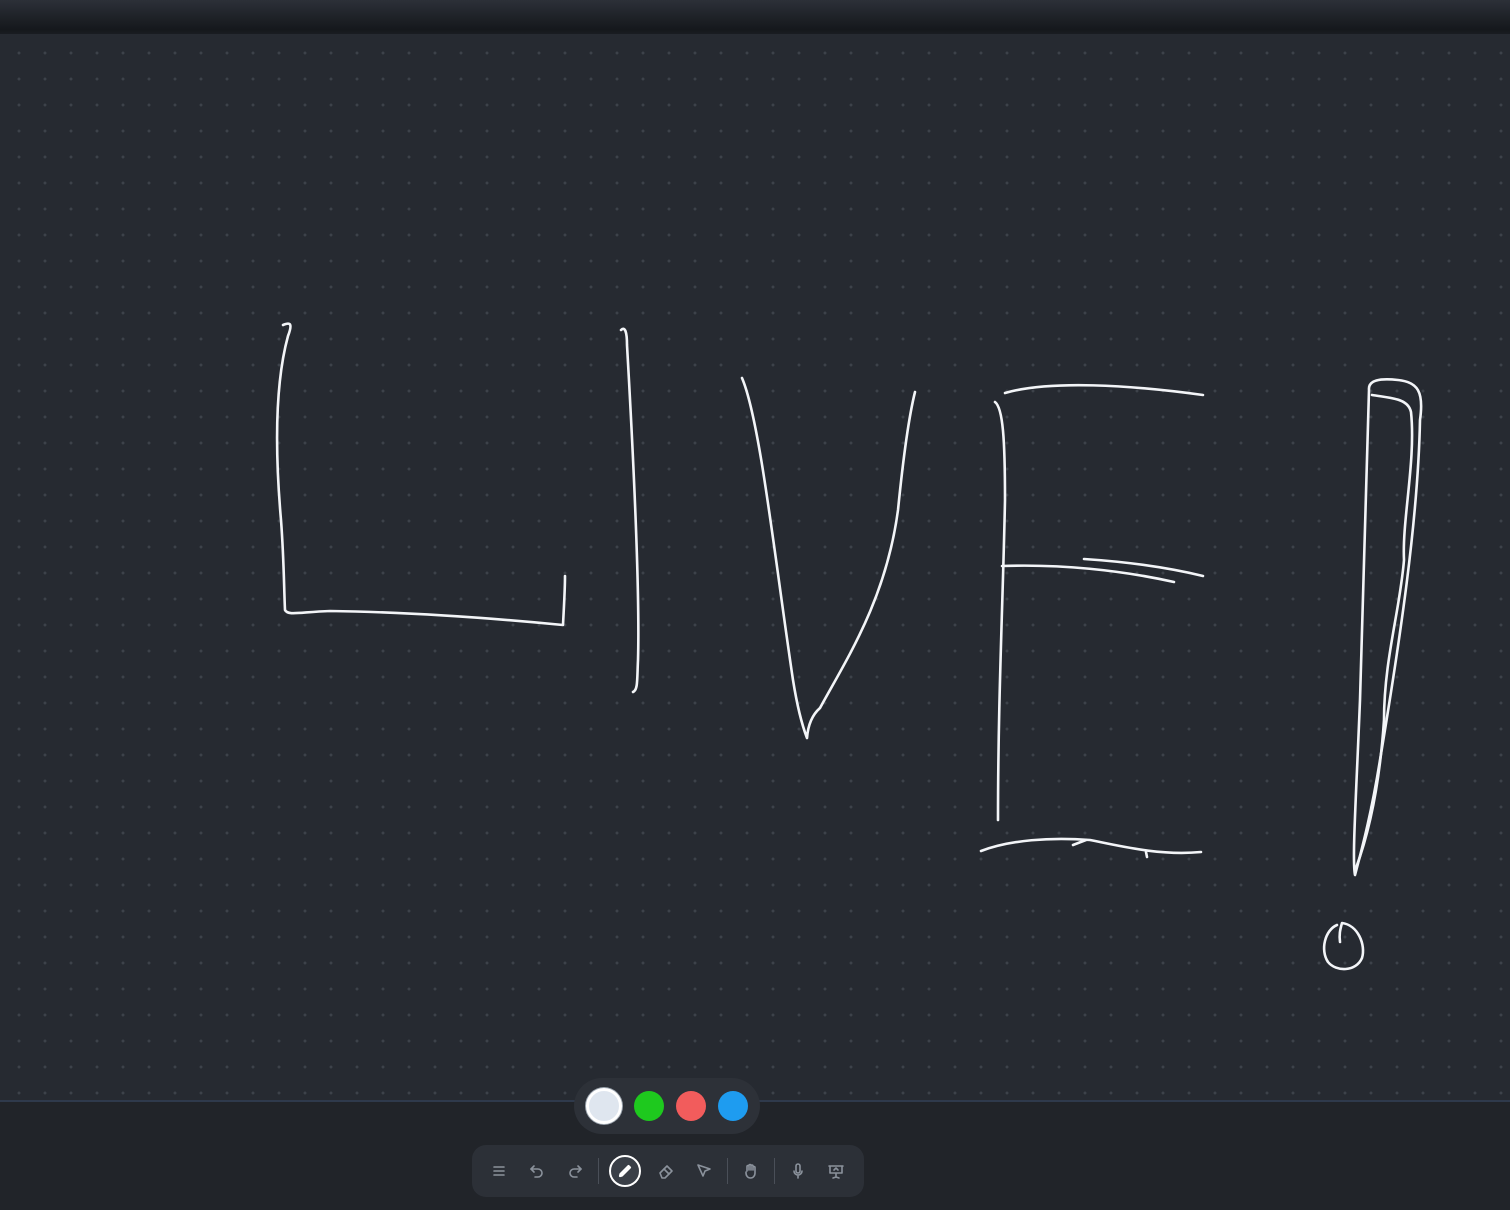  Describe the element at coordinates (649, 1106) in the screenshot. I see `color-swatch-green` at that location.